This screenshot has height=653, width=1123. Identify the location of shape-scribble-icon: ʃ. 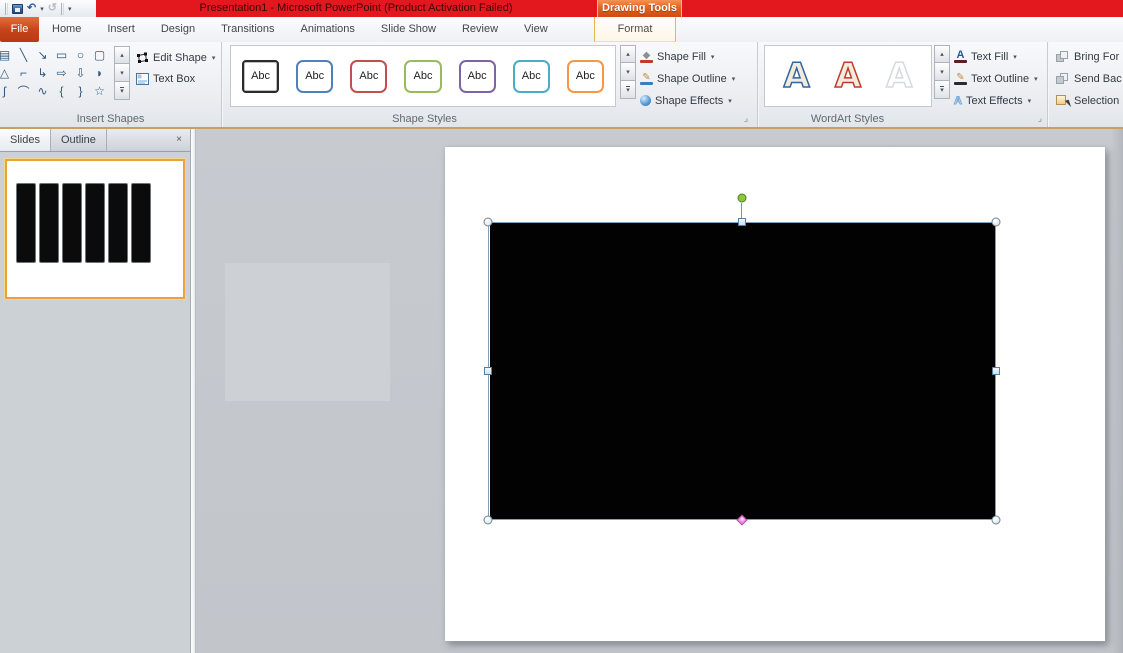
(7, 91).